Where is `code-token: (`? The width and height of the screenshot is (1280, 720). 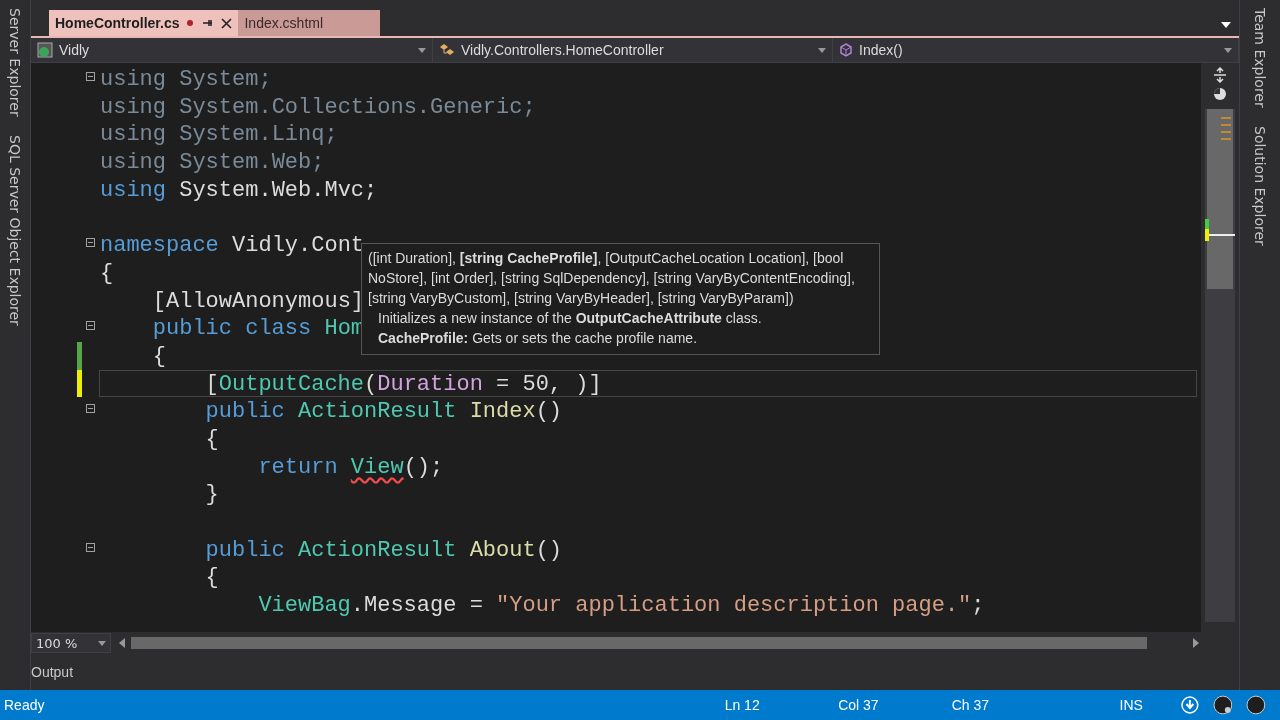
code-token: ( is located at coordinates (371, 384).